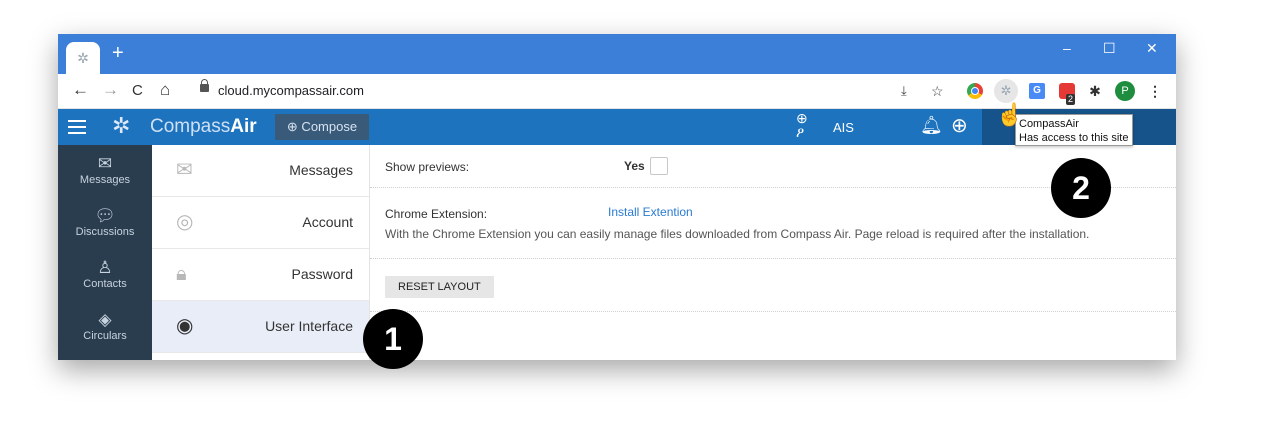 The height and width of the screenshot is (427, 1265). What do you see at coordinates (121, 125) in the screenshot?
I see `compass-logo-icon: ✲` at bounding box center [121, 125].